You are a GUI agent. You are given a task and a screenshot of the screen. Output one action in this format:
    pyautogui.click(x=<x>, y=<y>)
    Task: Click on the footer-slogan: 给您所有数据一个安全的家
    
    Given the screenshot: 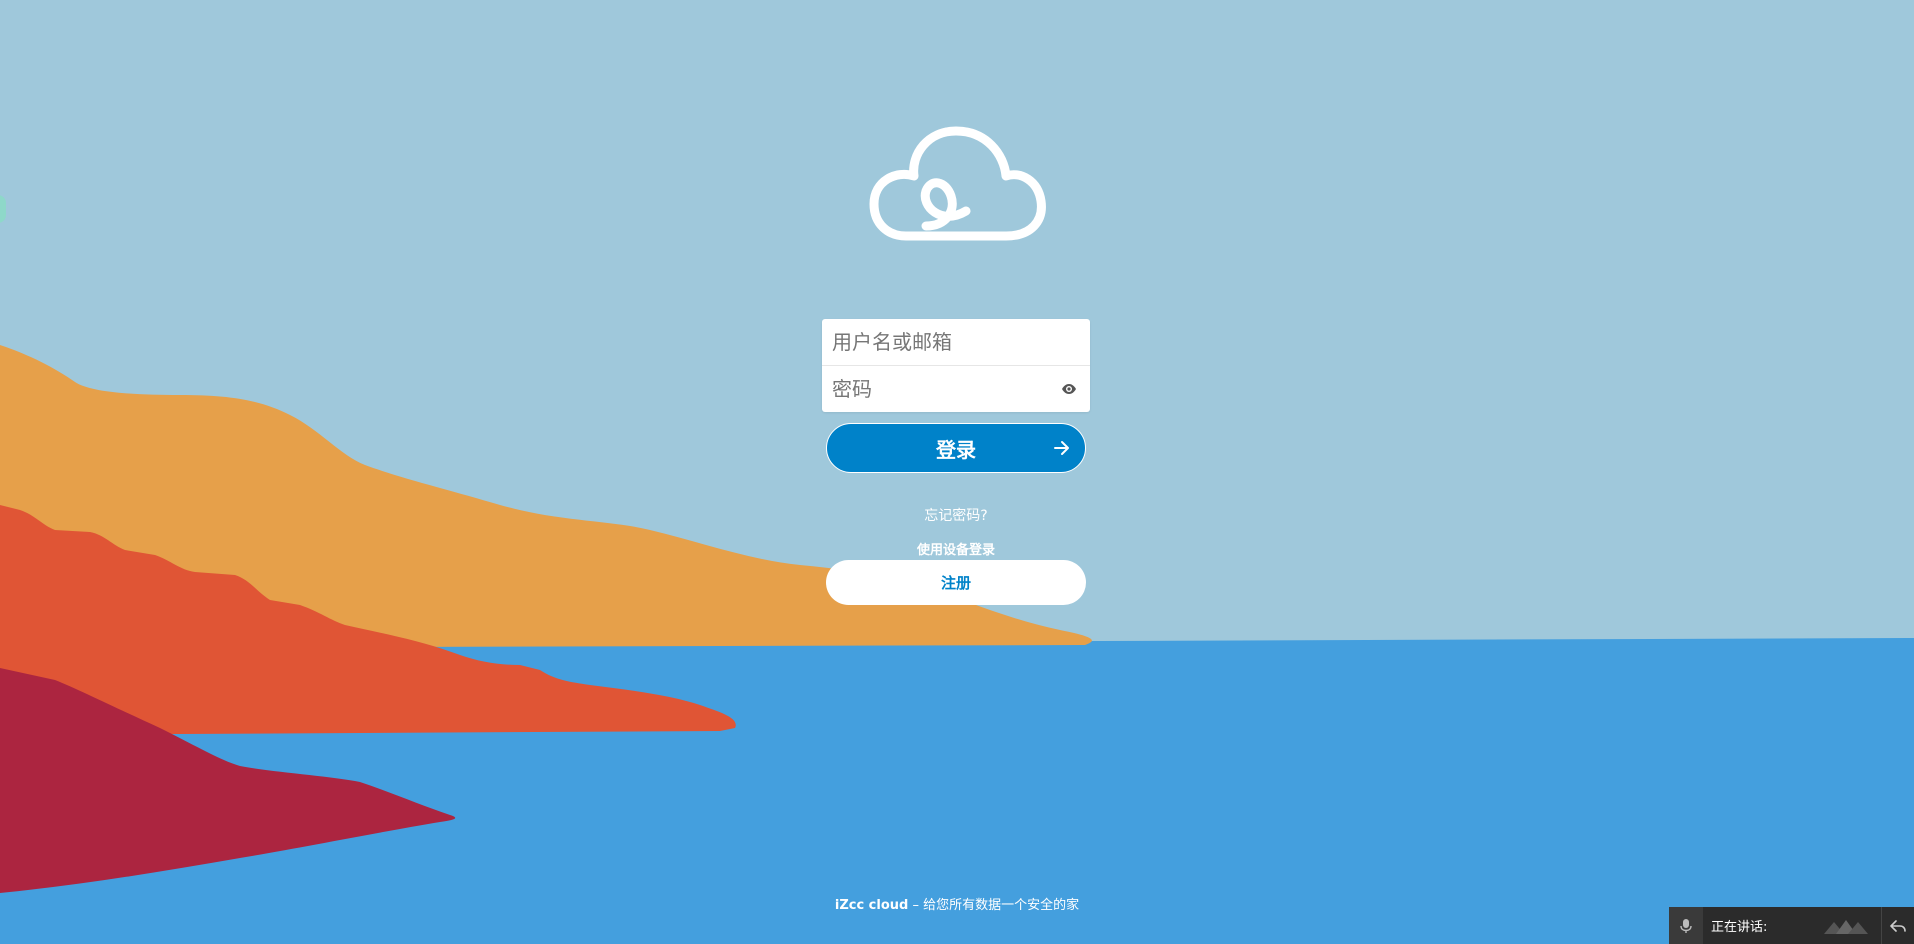 What is the action you would take?
    pyautogui.click(x=1001, y=905)
    